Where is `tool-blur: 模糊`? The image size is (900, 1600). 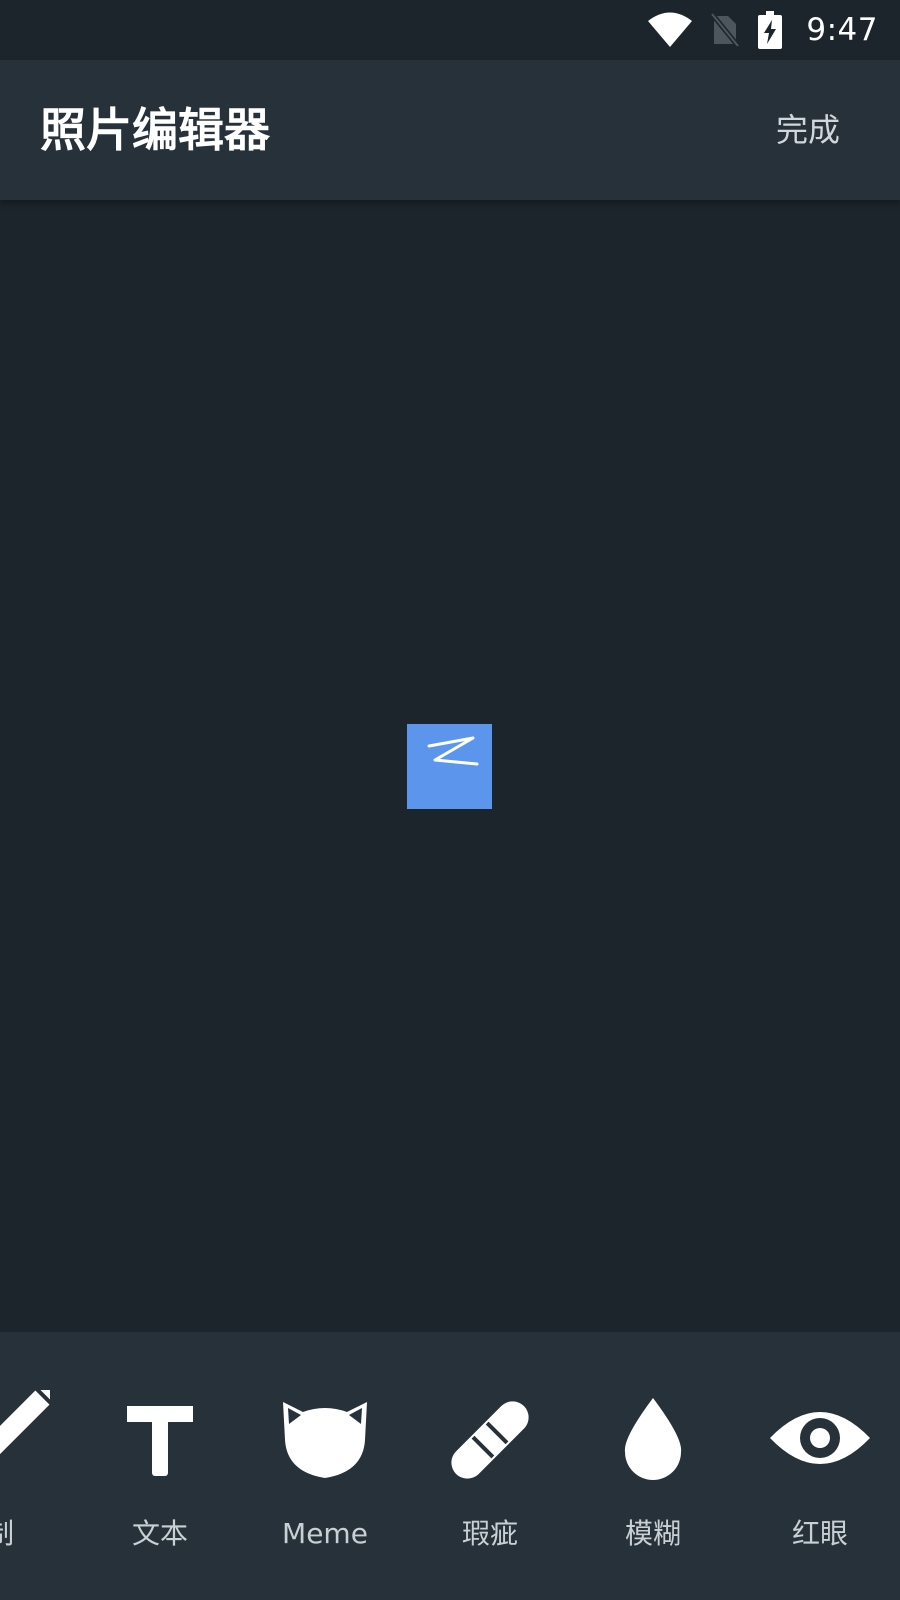 tool-blur: 模糊 is located at coordinates (653, 1466).